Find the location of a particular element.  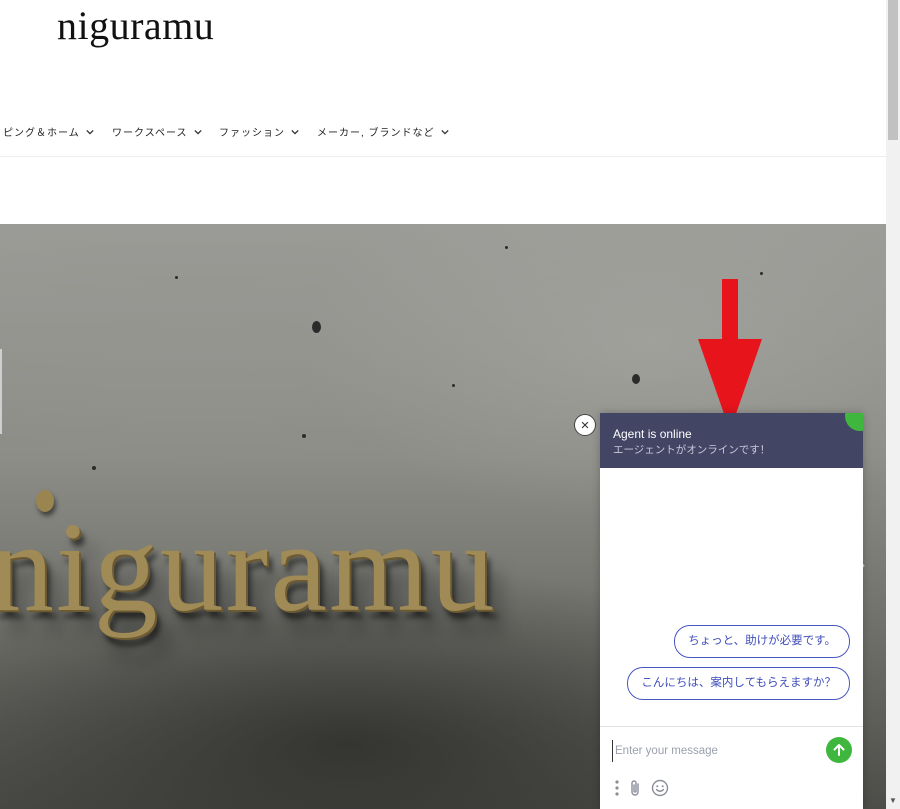

more-options-icon is located at coordinates (617, 788).